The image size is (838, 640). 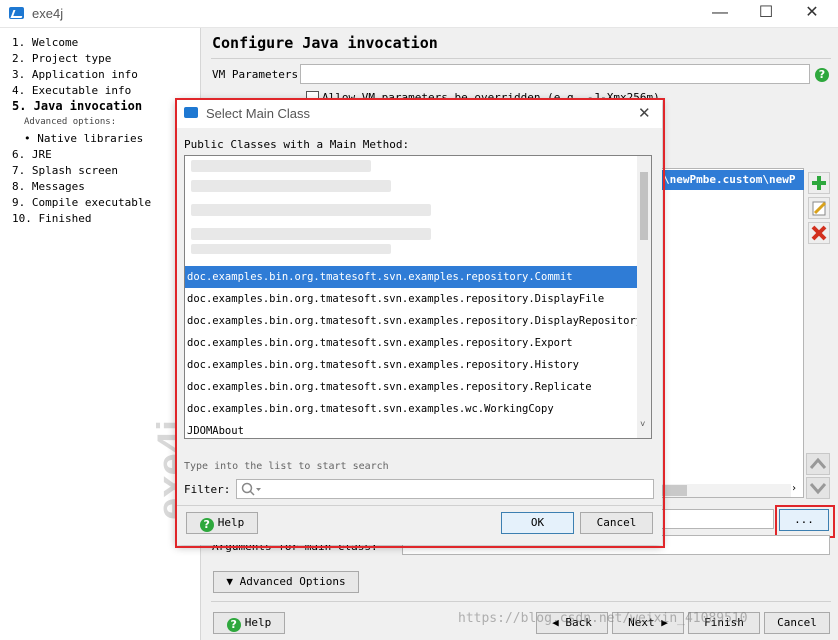 I want to click on help-button-label: Help, so click(x=258, y=622).